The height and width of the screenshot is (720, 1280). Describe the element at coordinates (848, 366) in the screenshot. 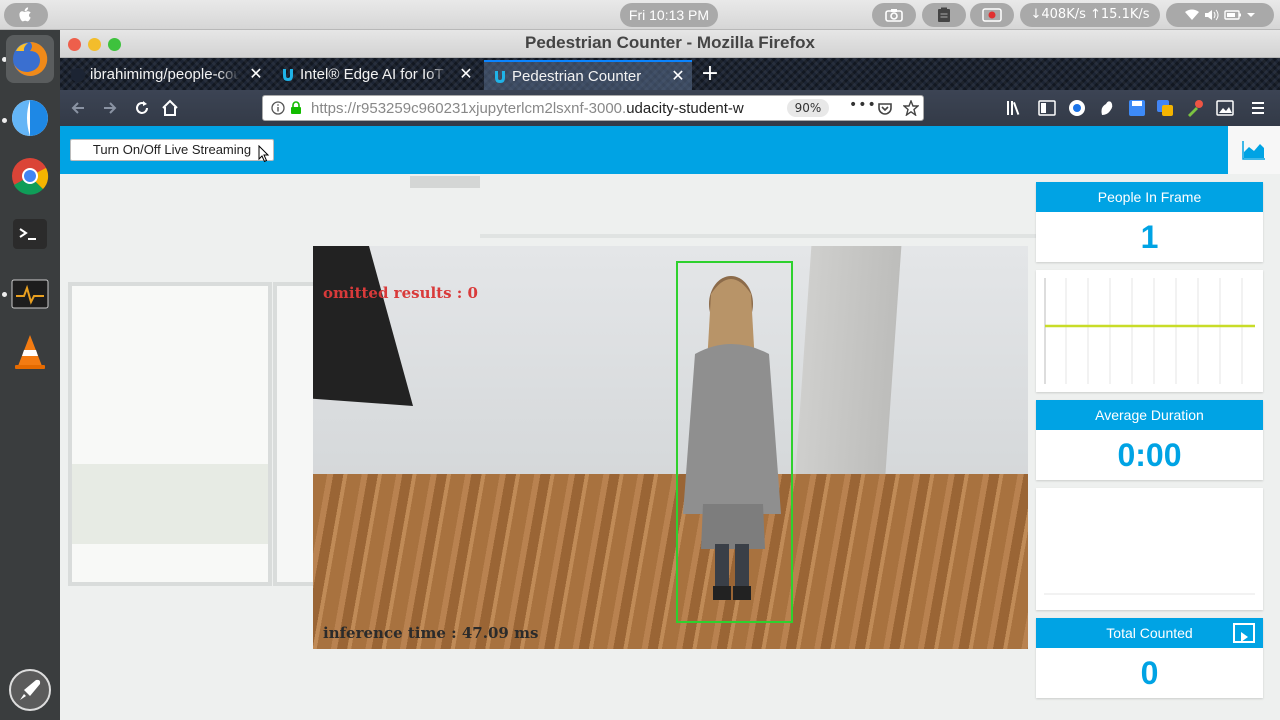

I see `video-pillar` at that location.